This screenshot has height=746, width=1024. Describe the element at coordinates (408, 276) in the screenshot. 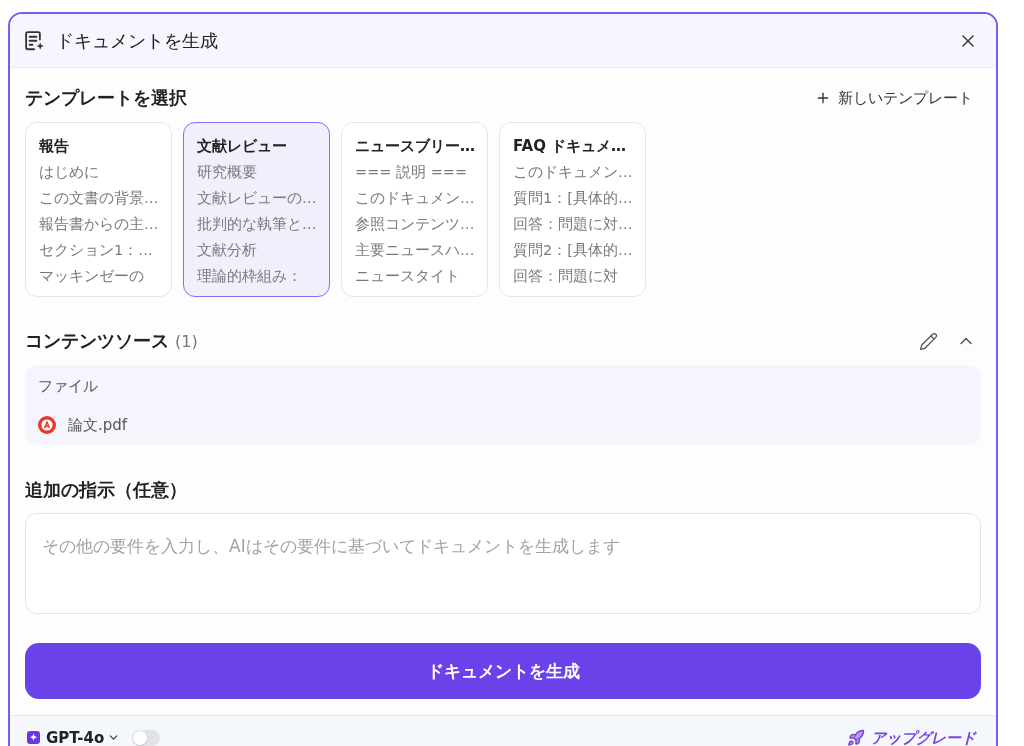

I see `template-preview-line: ニュースタイト` at that location.